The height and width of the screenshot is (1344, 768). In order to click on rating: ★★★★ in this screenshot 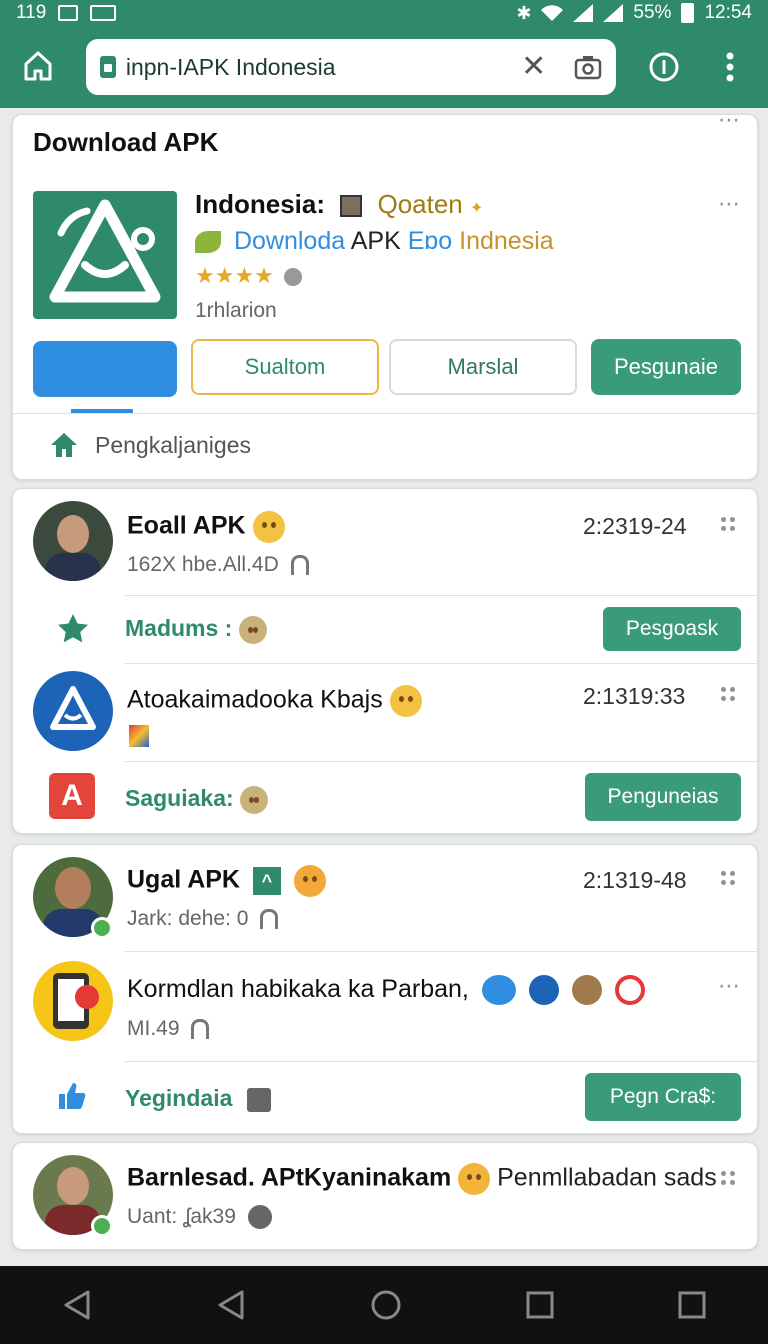, I will do `click(249, 276)`.